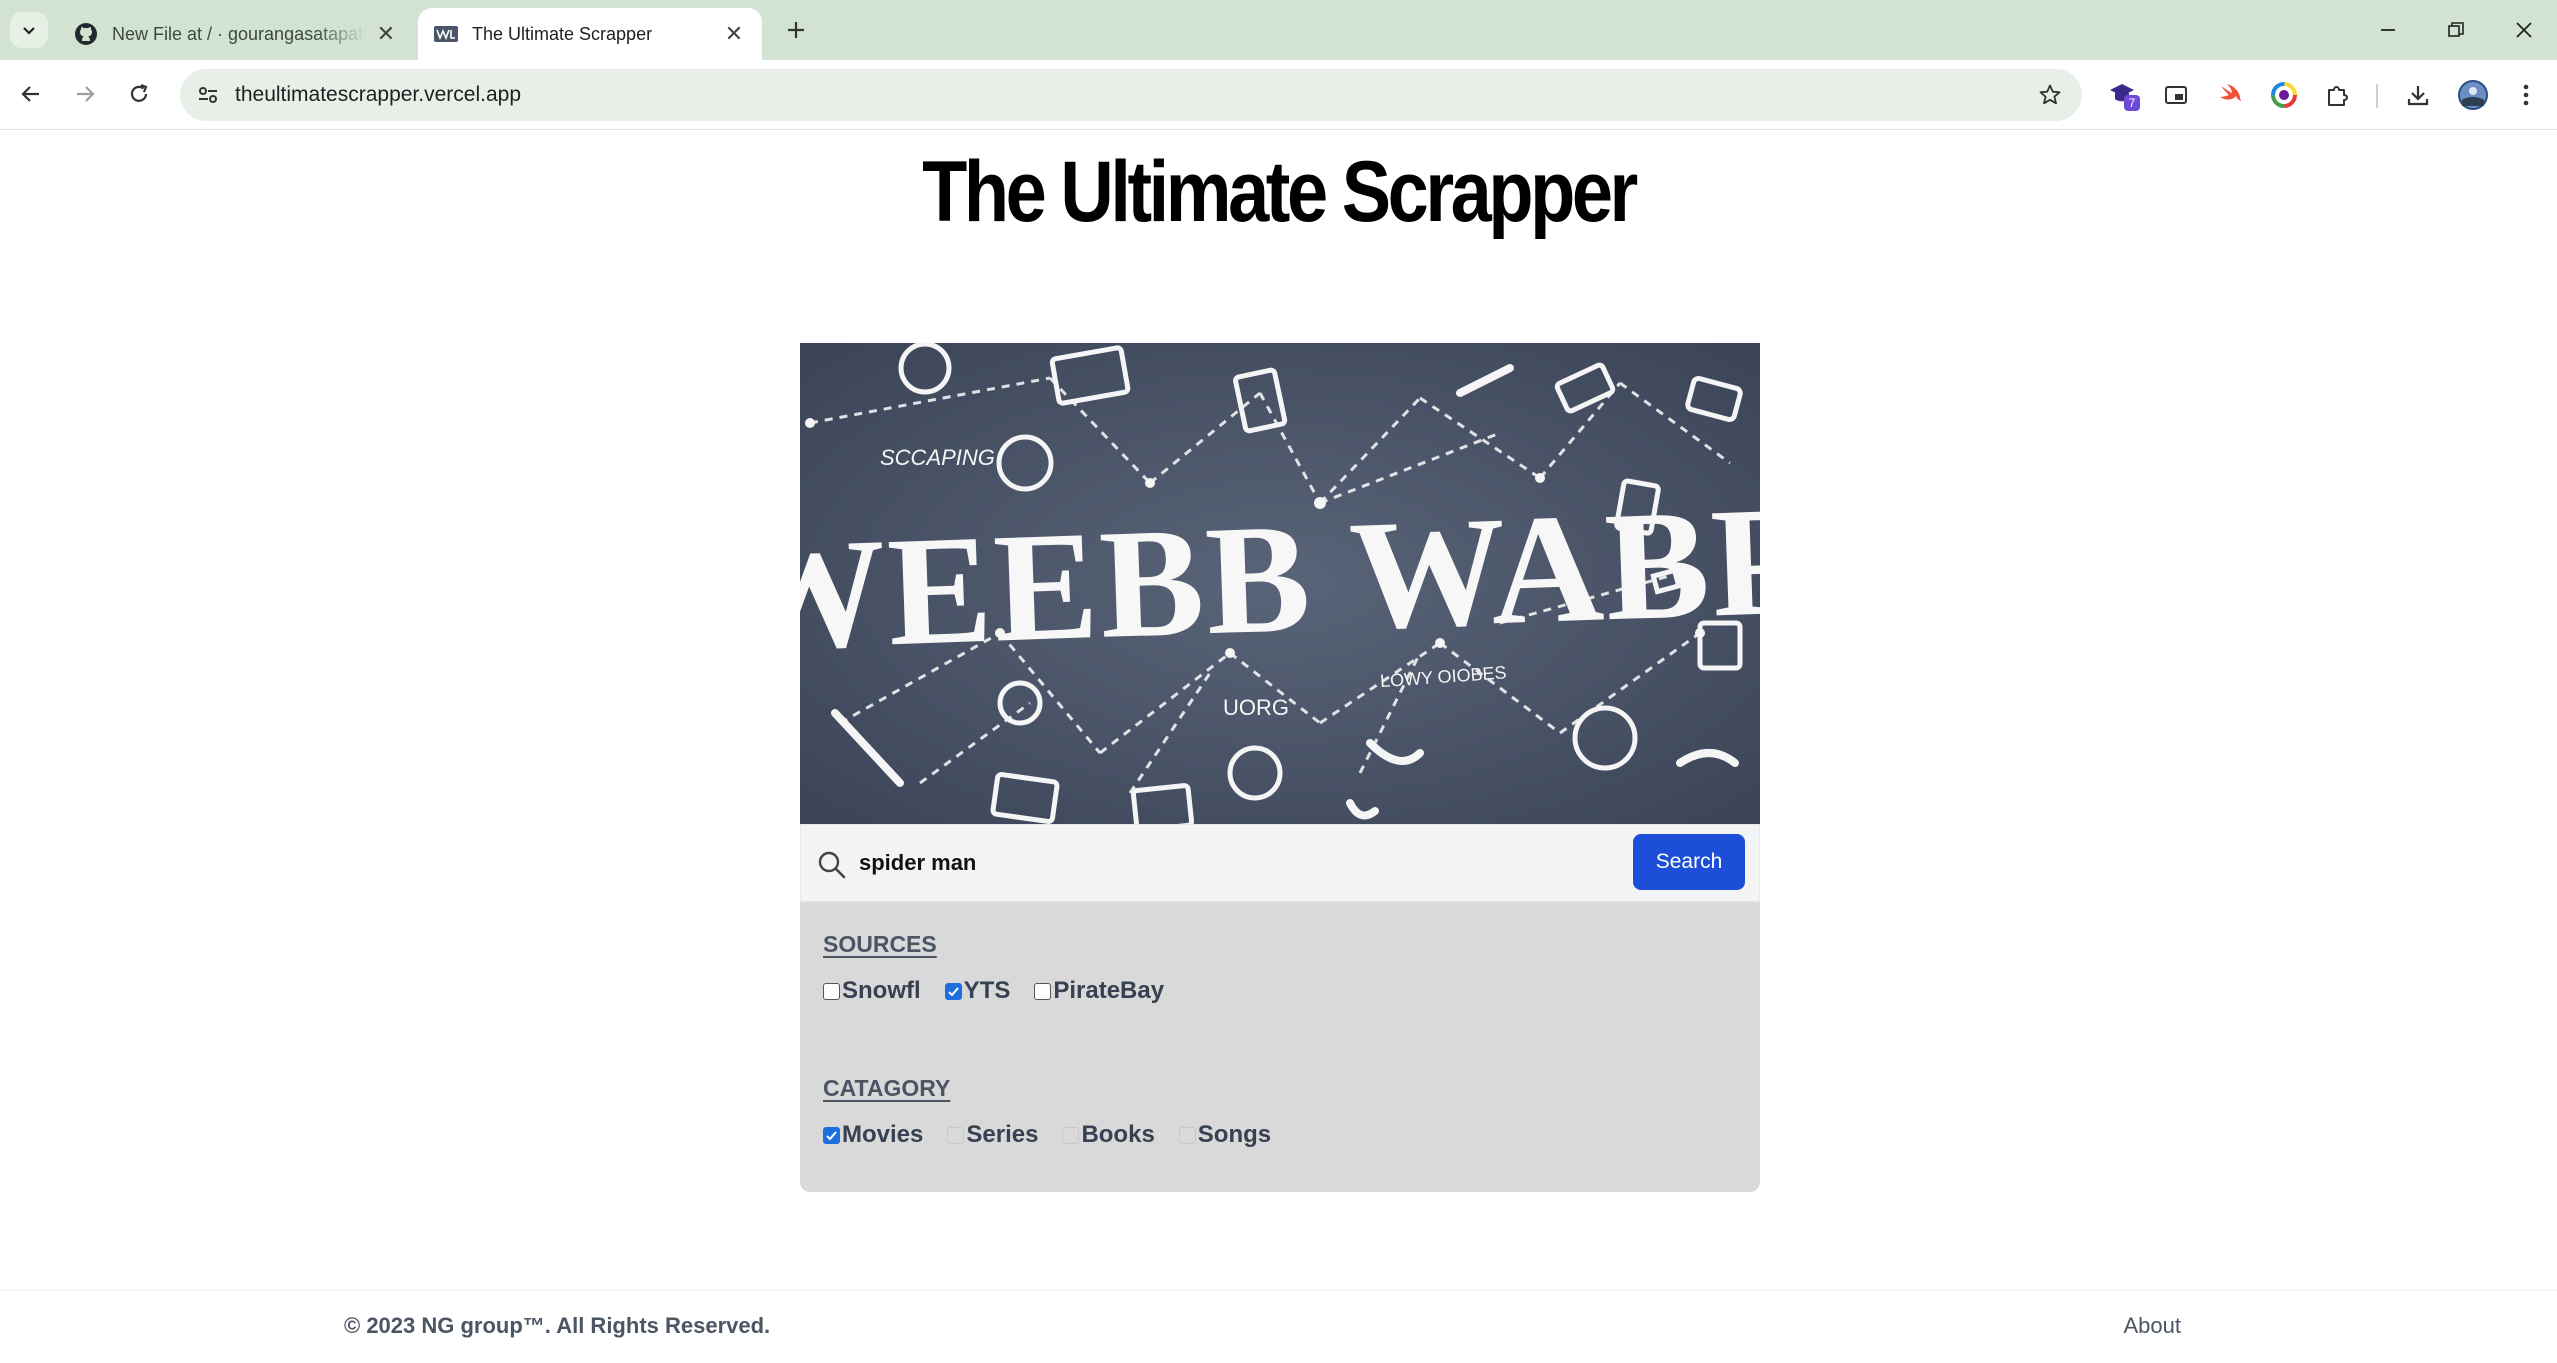  I want to click on category-option-movies: Movies, so click(873, 1135).